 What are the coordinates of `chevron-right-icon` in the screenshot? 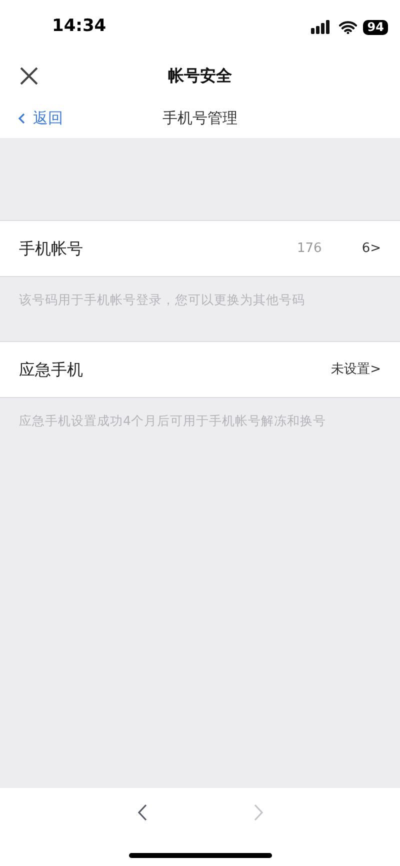 It's located at (258, 812).